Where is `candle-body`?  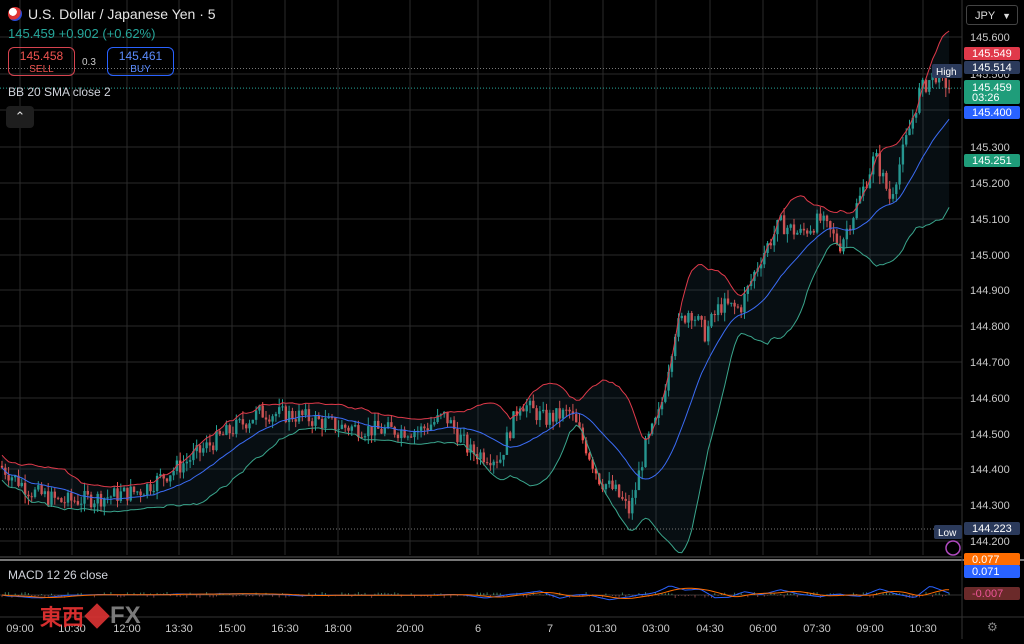 candle-body is located at coordinates (589, 456).